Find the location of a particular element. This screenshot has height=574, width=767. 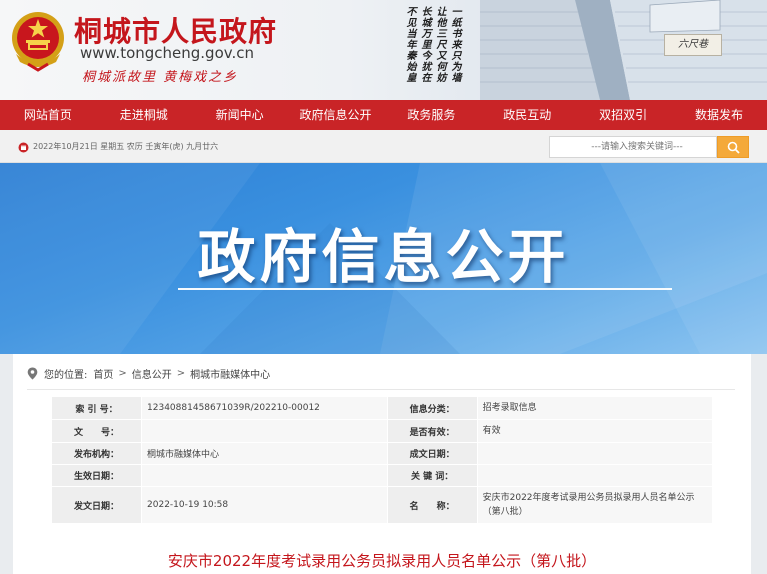

banner-title: 政府信息公开 is located at coordinates (383, 257).